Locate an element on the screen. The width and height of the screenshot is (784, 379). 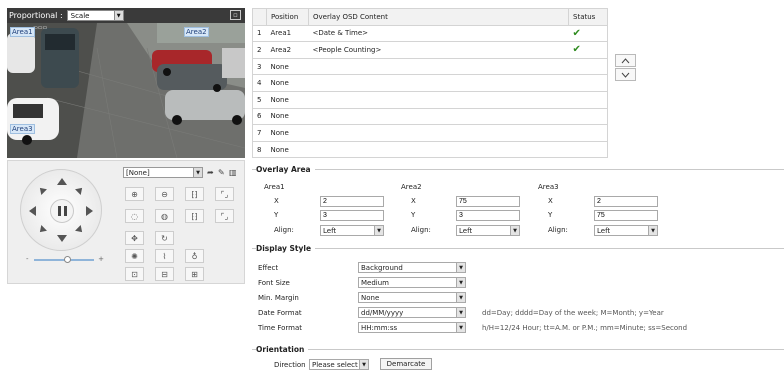
menu-icon: ⊞ is located at coordinates (194, 274).